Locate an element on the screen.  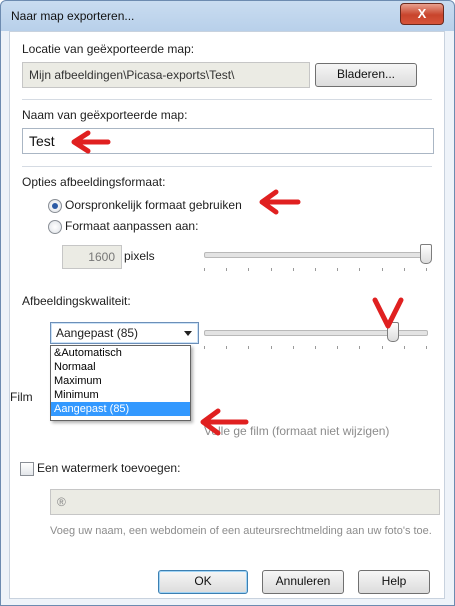
watermark-label: Een watermerk toevoegen: is located at coordinates (108, 468).